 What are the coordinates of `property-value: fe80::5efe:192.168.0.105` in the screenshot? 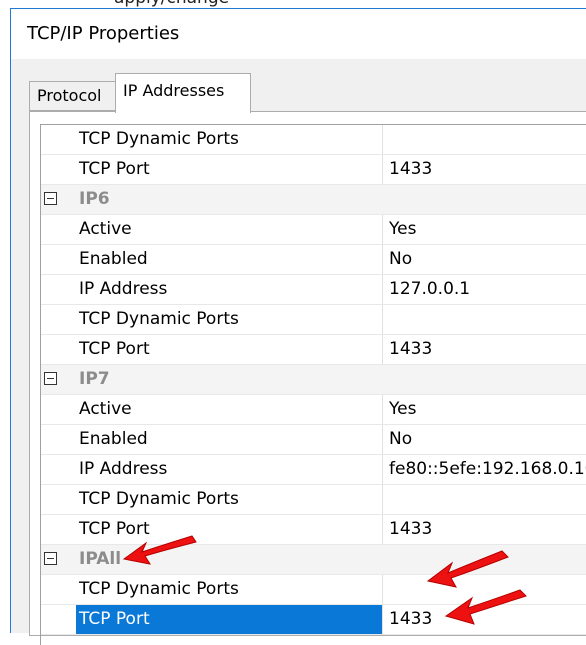 It's located at (484, 469).